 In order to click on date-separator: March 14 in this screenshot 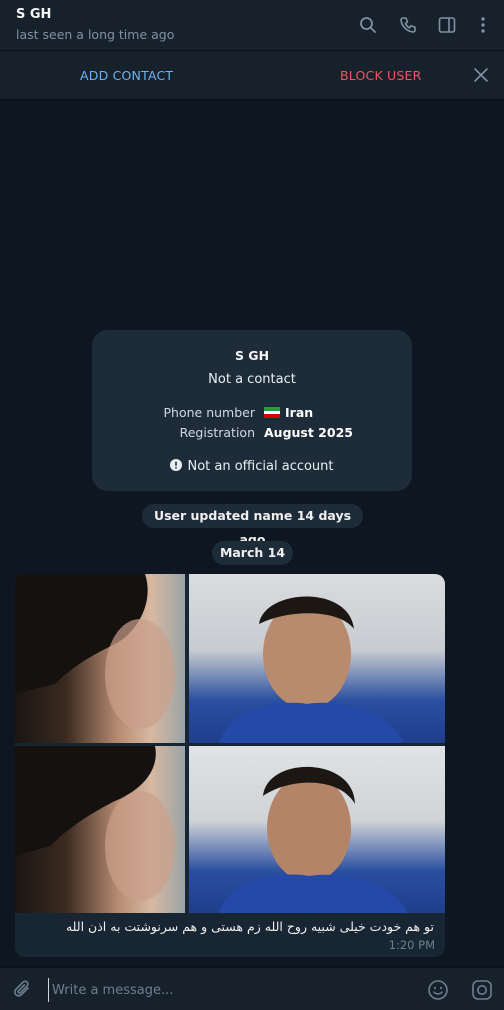, I will do `click(252, 553)`.